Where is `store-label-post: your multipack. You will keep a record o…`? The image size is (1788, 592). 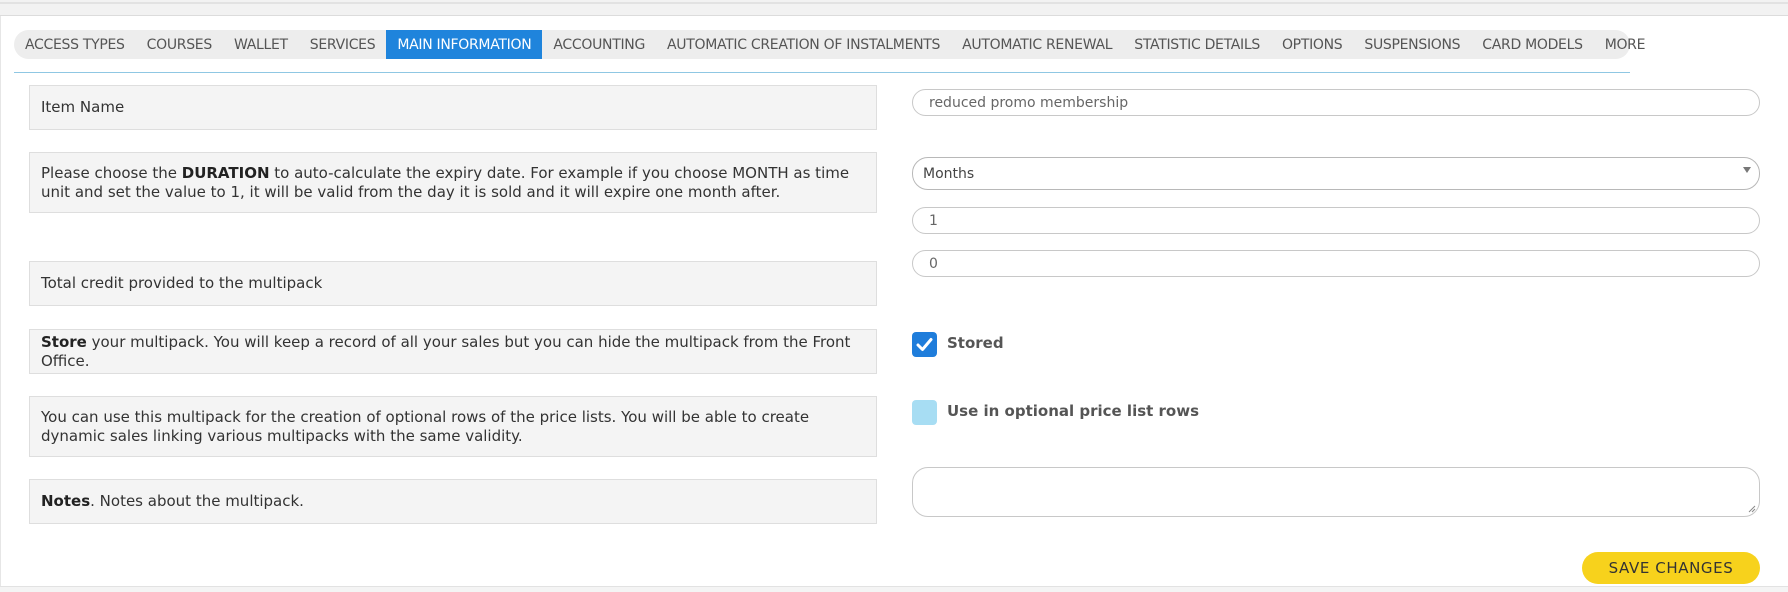 store-label-post: your multipack. You will keep a record o… is located at coordinates (446, 351).